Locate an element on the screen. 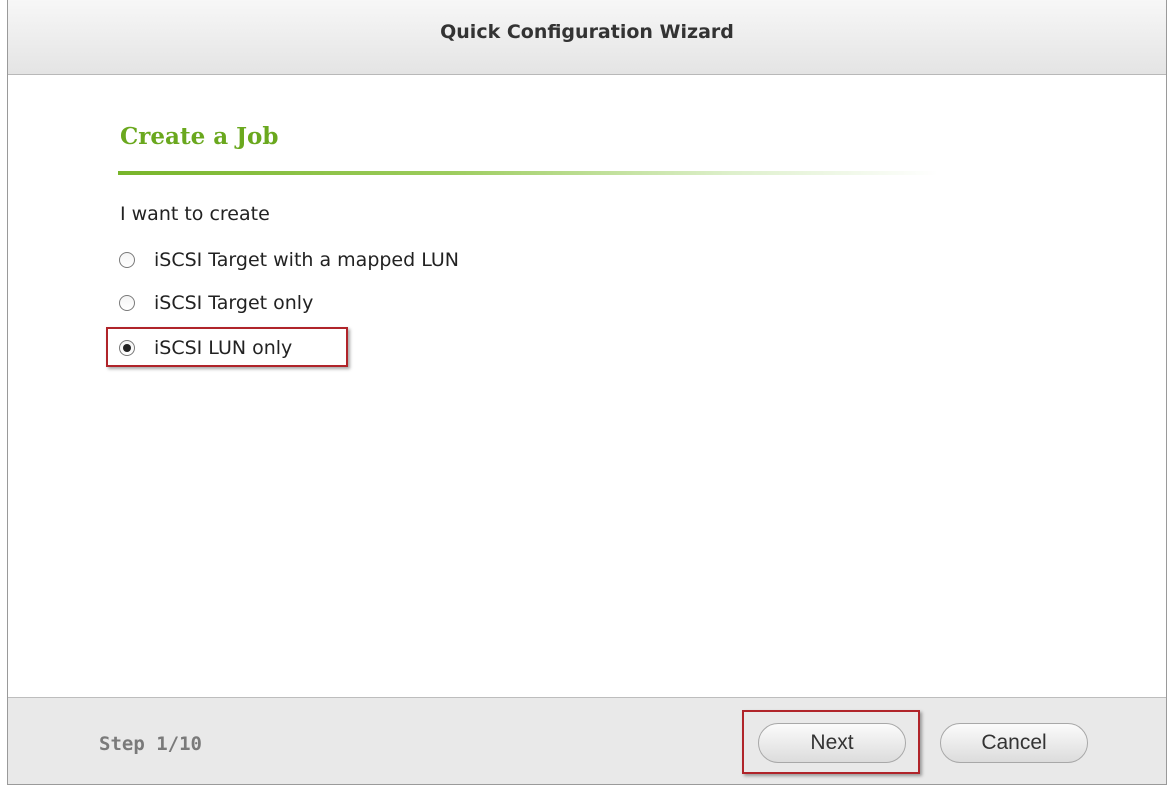 This screenshot has width=1173, height=787. option-label: iSCSI Target only is located at coordinates (234, 303).